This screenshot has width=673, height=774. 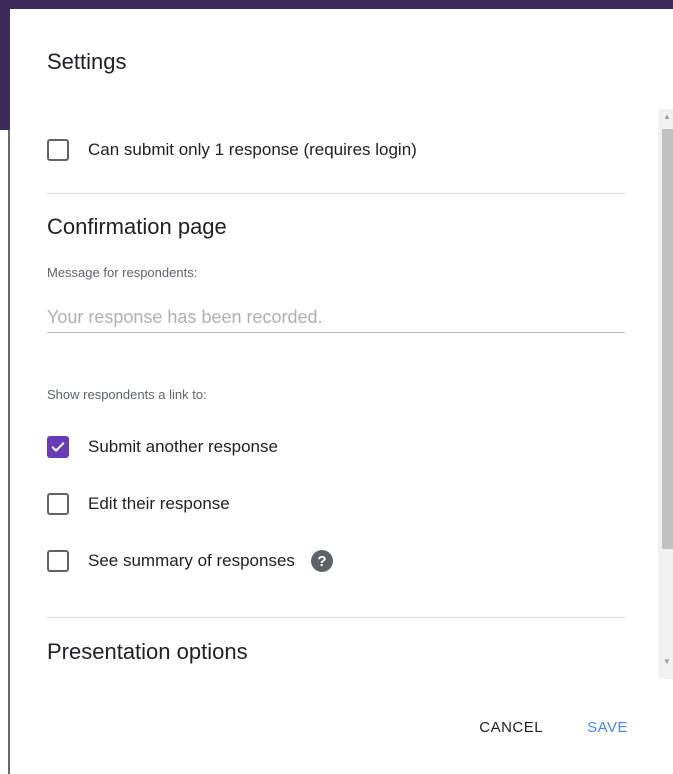 What do you see at coordinates (58, 150) in the screenshot?
I see `single-response-checkbox` at bounding box center [58, 150].